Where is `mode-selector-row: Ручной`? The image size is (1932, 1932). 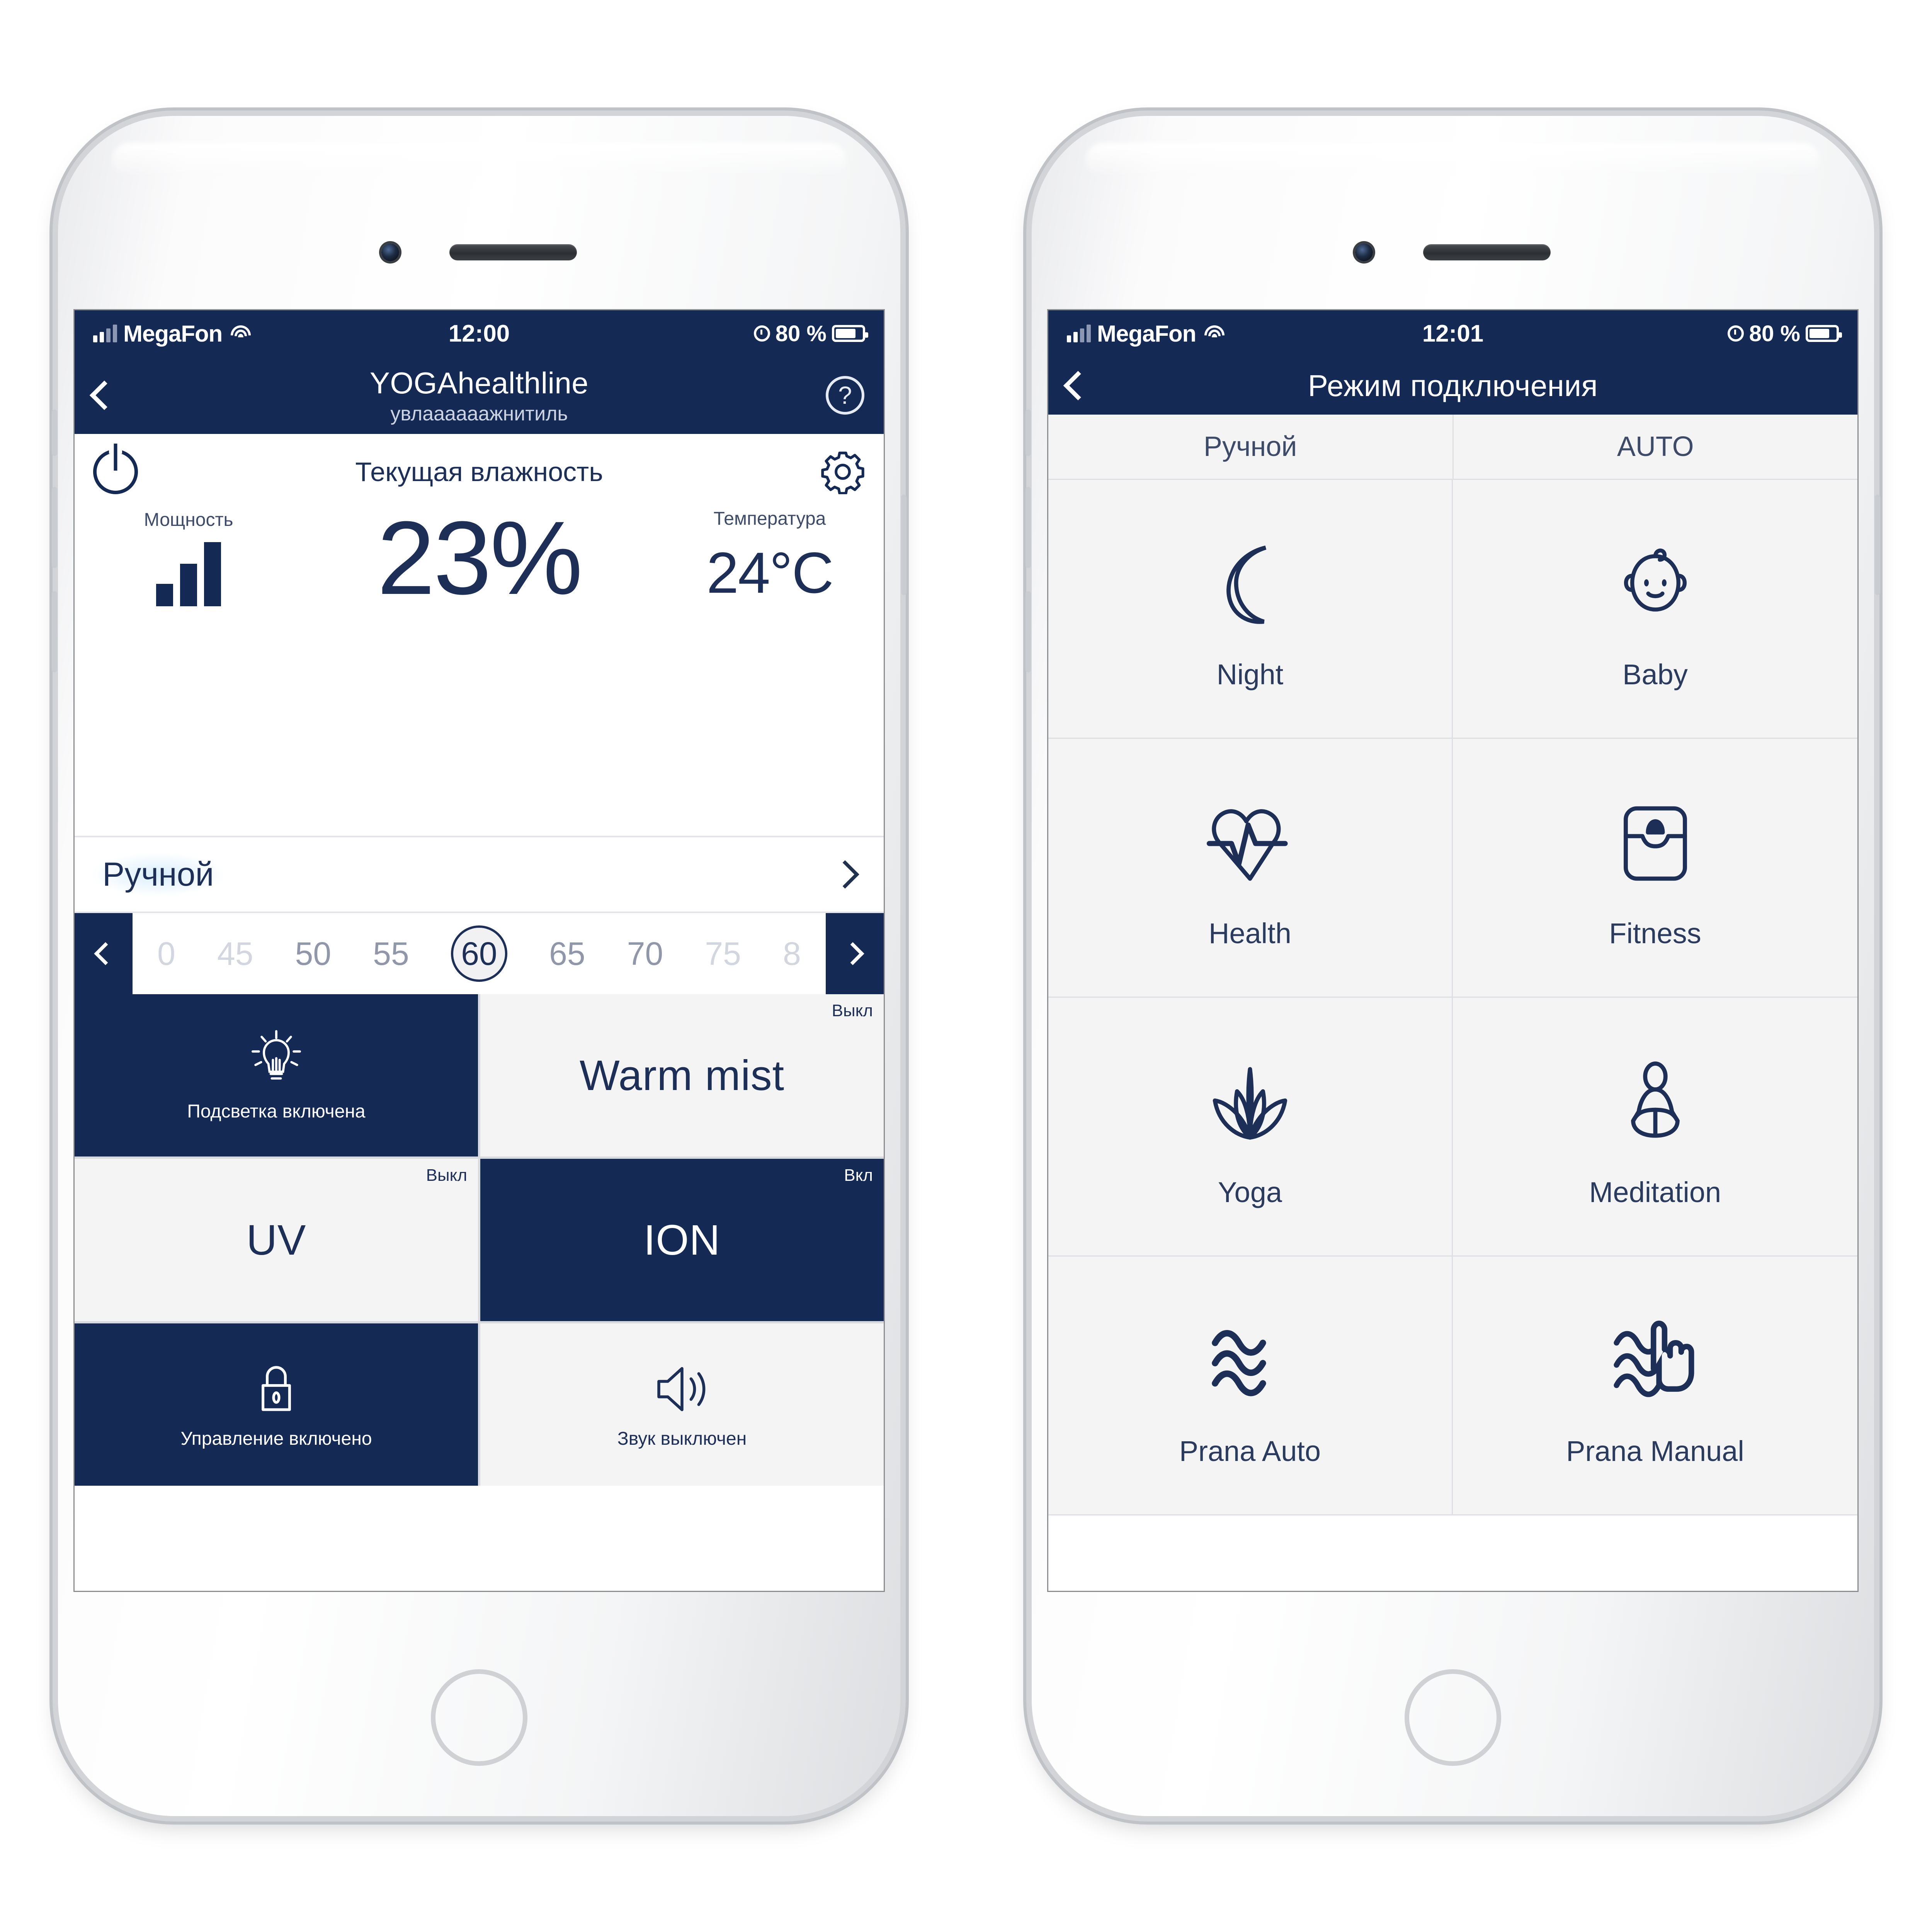
mode-selector-row: Ручной is located at coordinates (479, 875).